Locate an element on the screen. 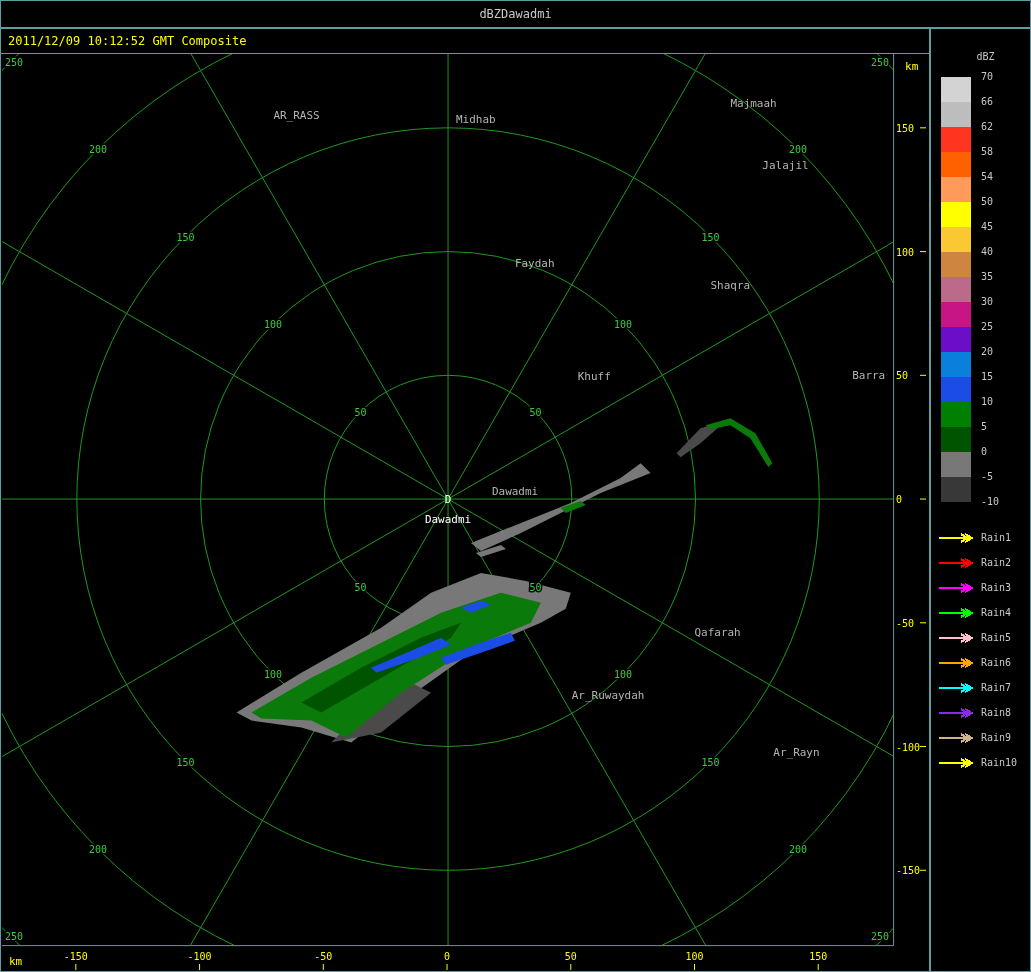 Image resolution: width=1031 pixels, height=972 pixels. city-label: Barra is located at coordinates (869, 376).